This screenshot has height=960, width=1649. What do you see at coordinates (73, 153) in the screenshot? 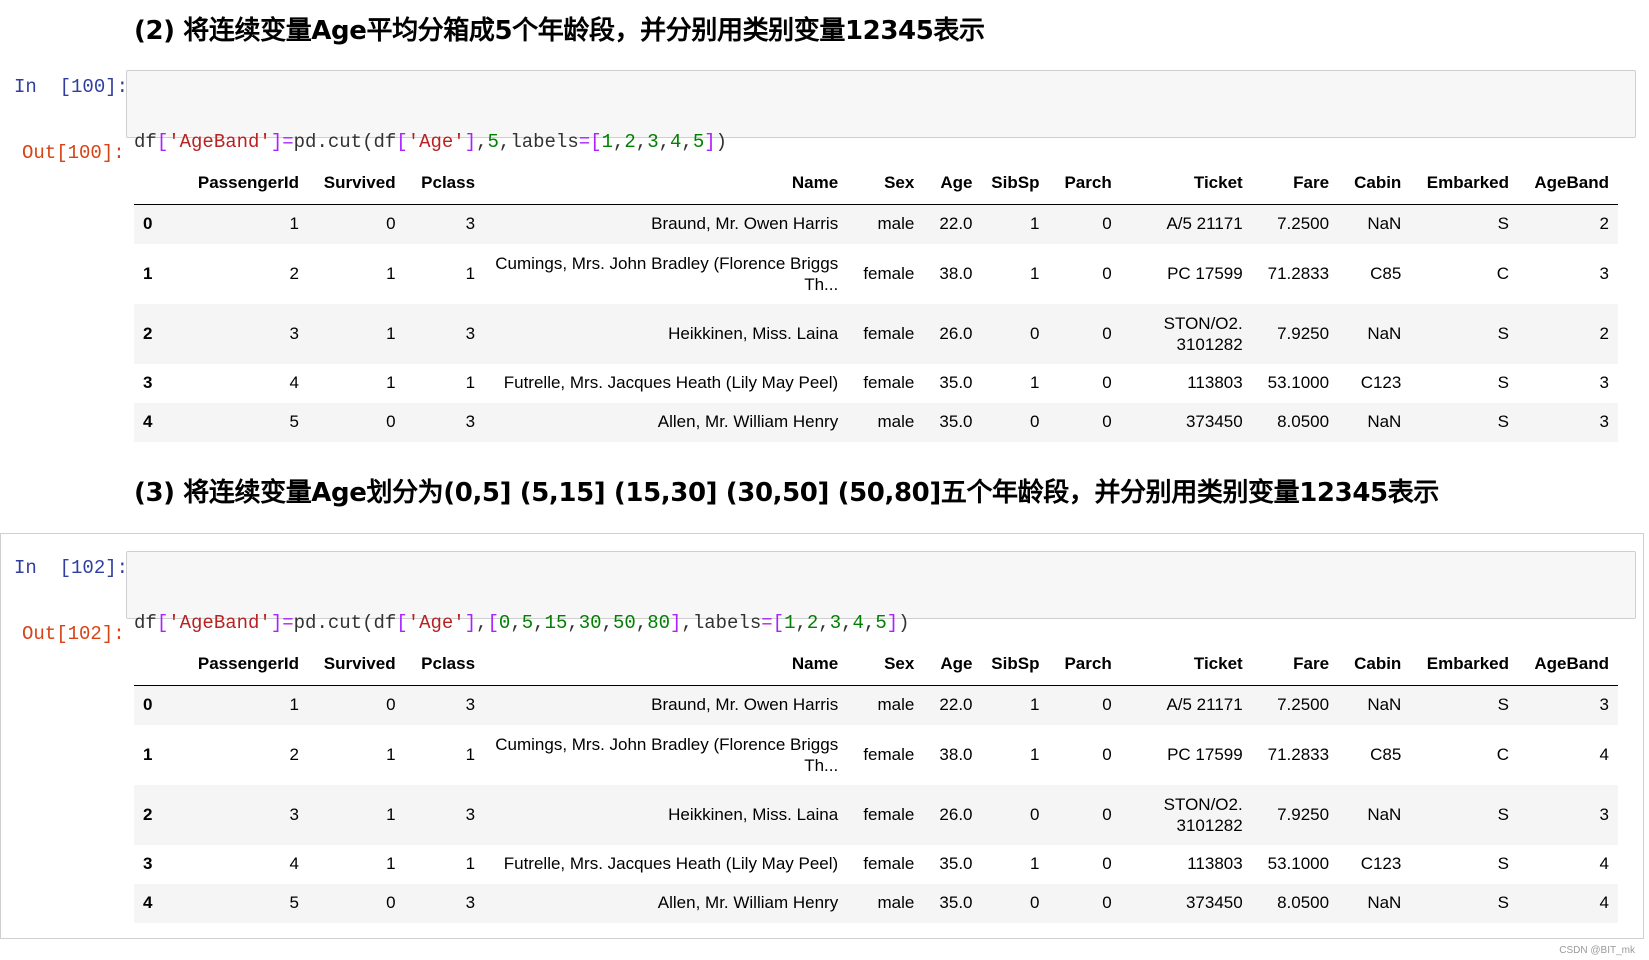
I see `out-prompt: Out[100]:` at bounding box center [73, 153].